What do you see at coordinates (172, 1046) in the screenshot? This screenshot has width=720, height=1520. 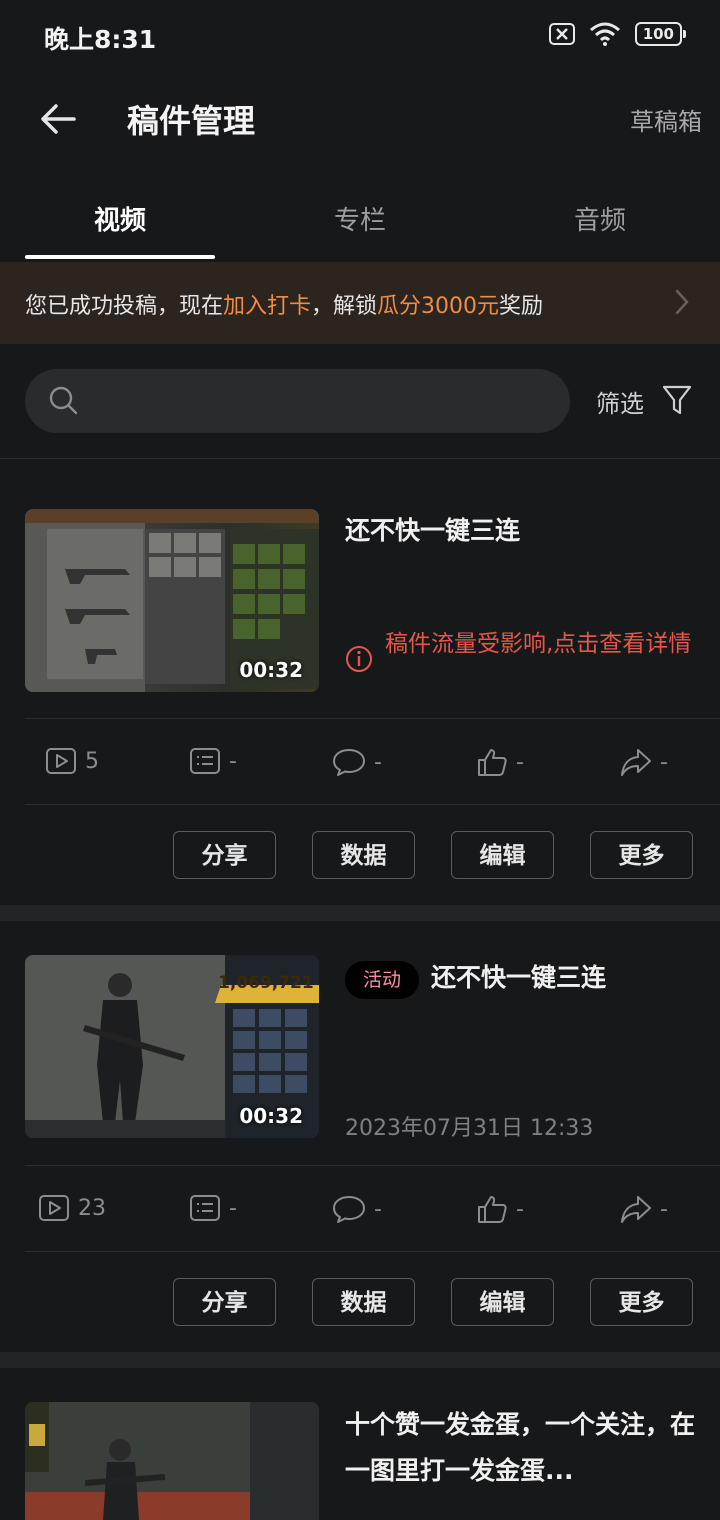 I see `video-thumbnail: 1,069,721 00:32` at bounding box center [172, 1046].